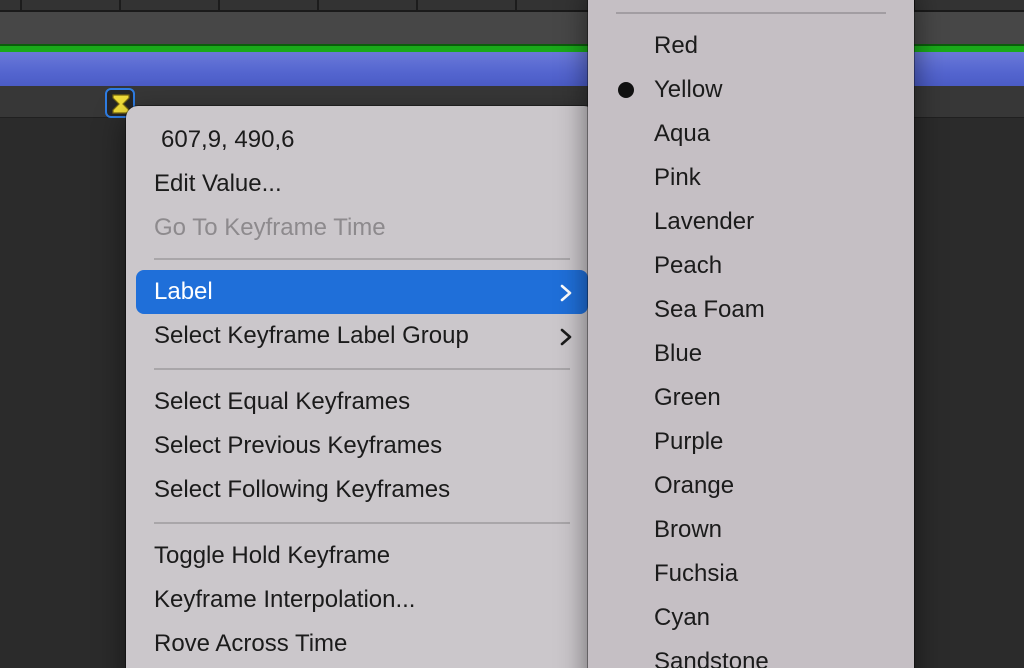 This screenshot has width=1024, height=668. Describe the element at coordinates (228, 139) in the screenshot. I see `keyframe-value-readout: 607,9, 490,6` at that location.